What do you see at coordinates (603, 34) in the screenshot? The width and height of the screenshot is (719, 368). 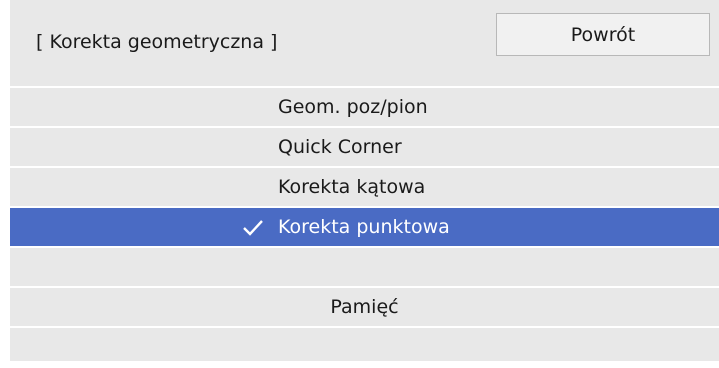 I see `back-button: Powrót` at bounding box center [603, 34].